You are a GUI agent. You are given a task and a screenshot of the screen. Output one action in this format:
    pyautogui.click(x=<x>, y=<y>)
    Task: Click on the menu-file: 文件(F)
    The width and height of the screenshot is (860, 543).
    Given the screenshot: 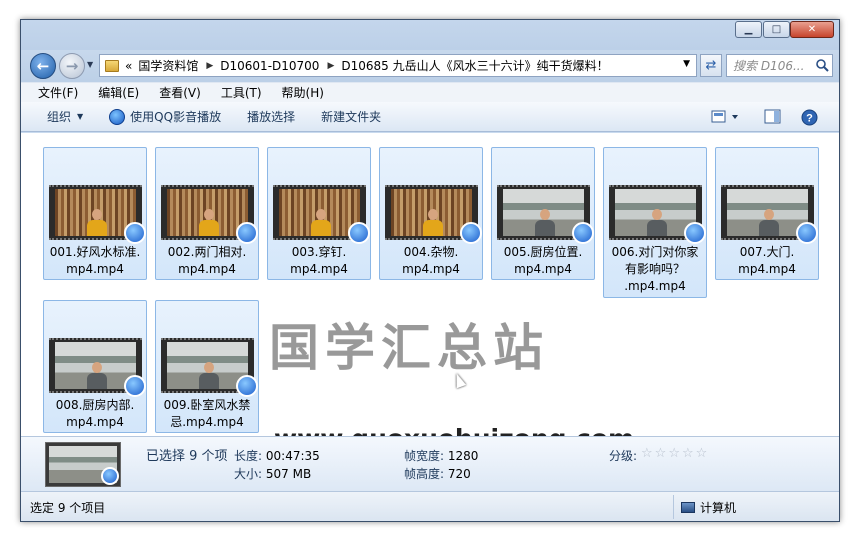 What is the action you would take?
    pyautogui.click(x=58, y=92)
    